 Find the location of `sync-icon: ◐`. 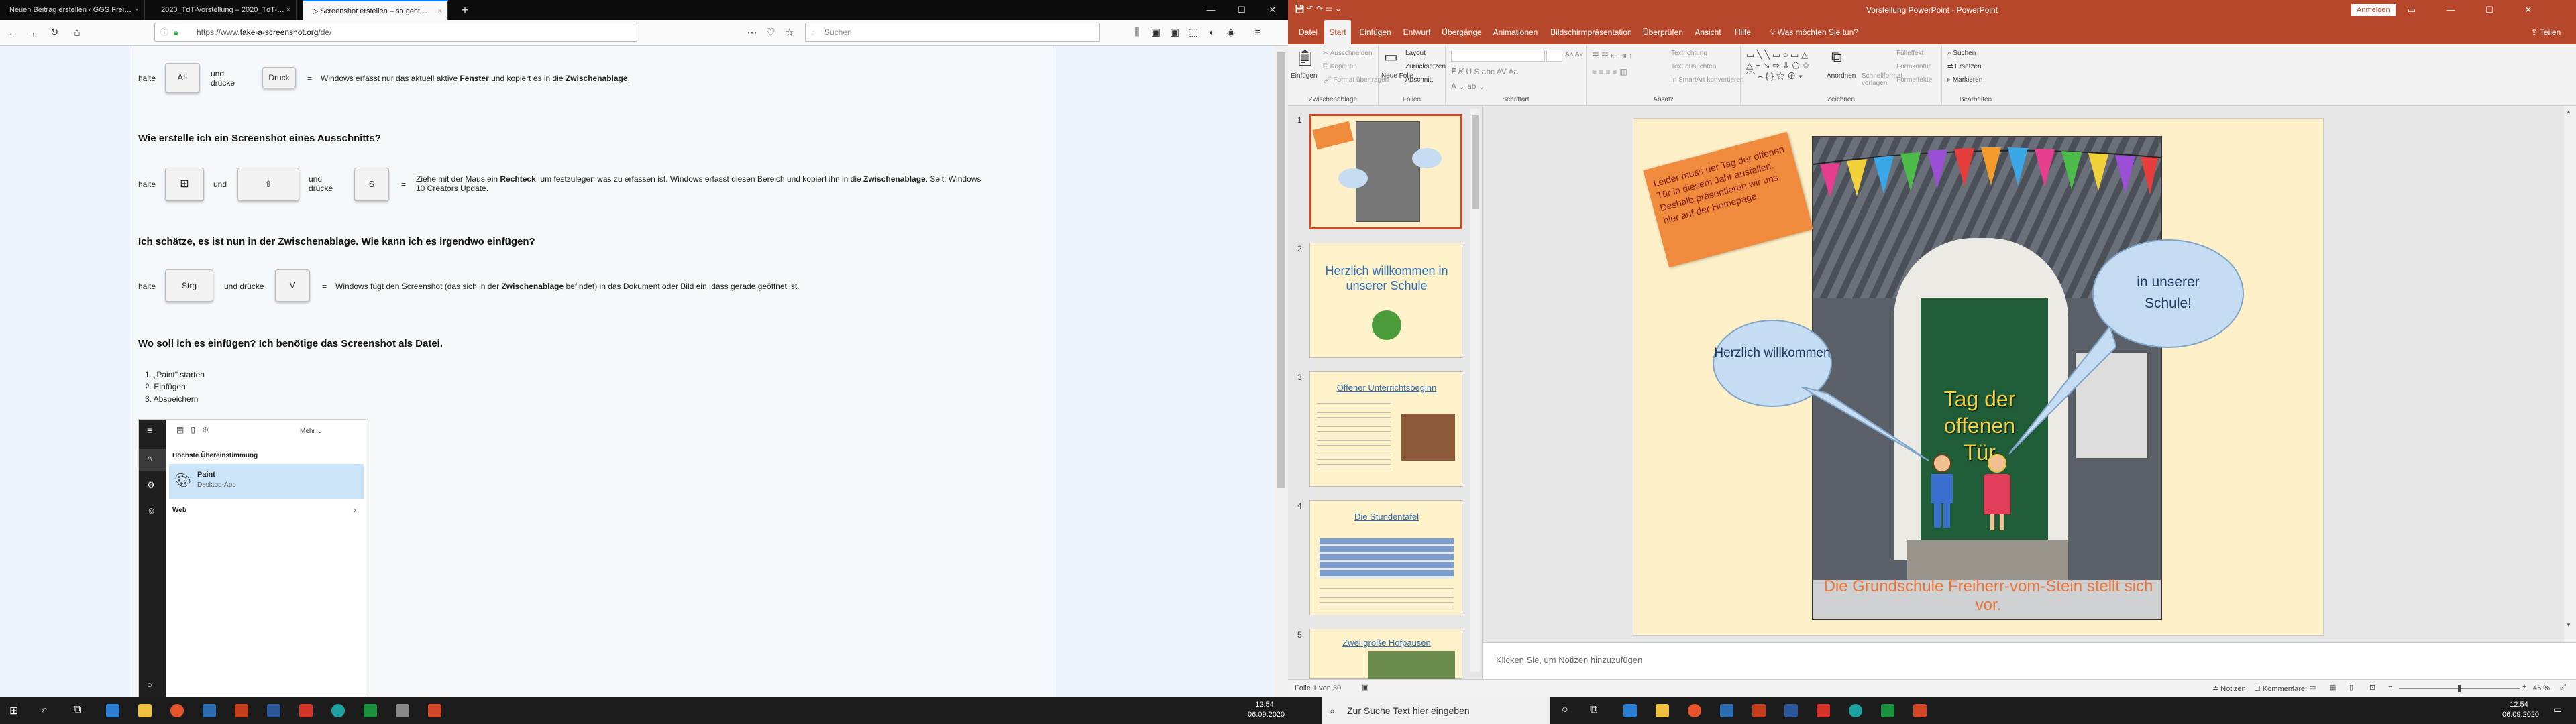

sync-icon: ◐ is located at coordinates (1212, 32).